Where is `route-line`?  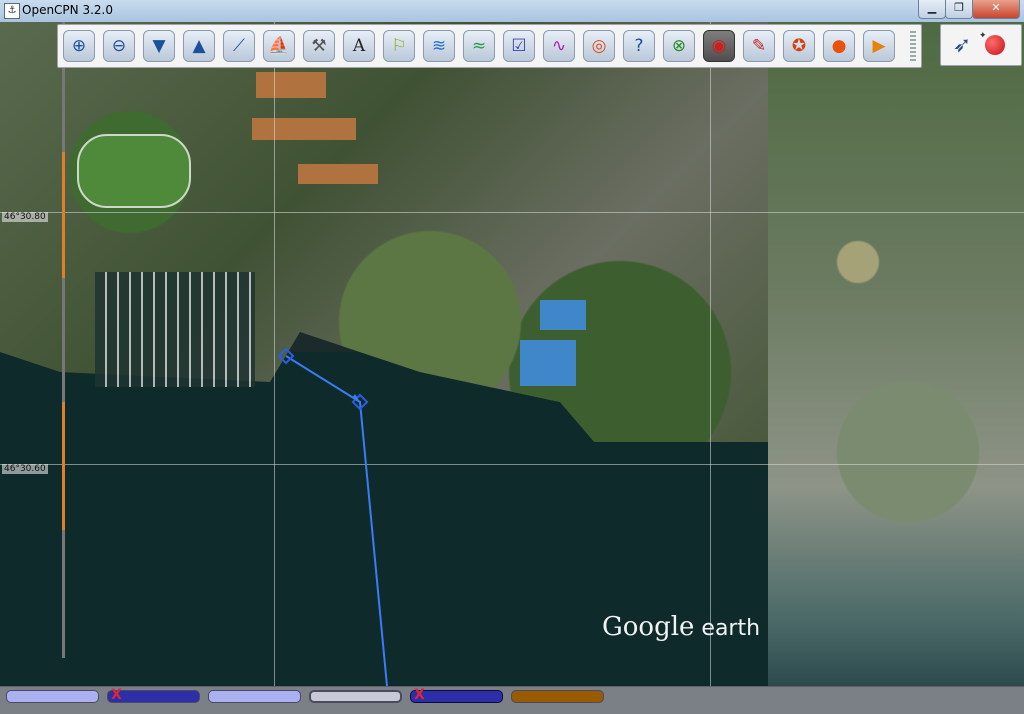
route-line is located at coordinates (336, 520).